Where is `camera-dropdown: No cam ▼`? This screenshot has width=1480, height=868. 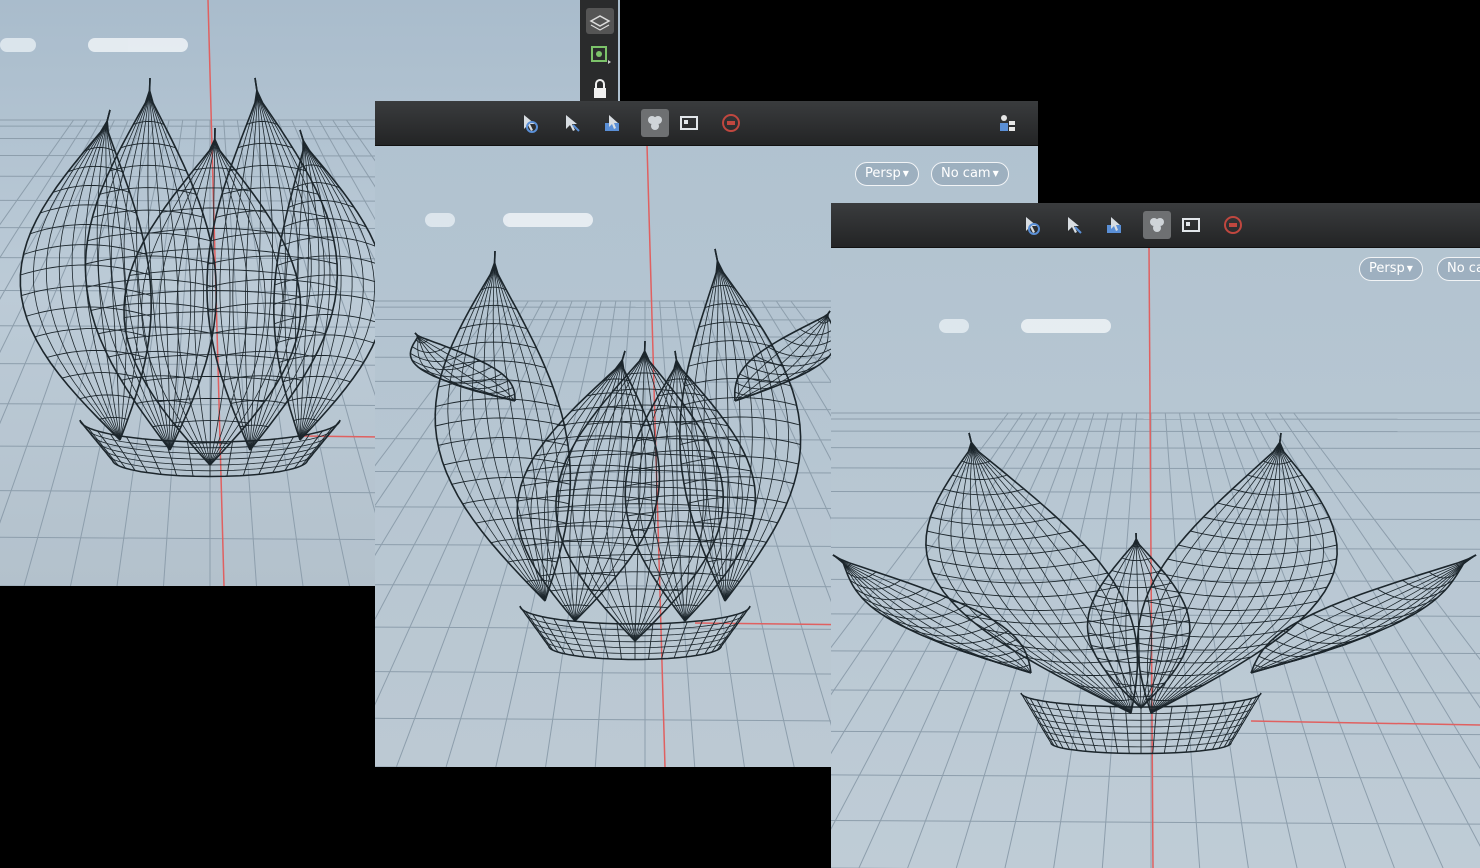 camera-dropdown: No cam ▼ is located at coordinates (970, 174).